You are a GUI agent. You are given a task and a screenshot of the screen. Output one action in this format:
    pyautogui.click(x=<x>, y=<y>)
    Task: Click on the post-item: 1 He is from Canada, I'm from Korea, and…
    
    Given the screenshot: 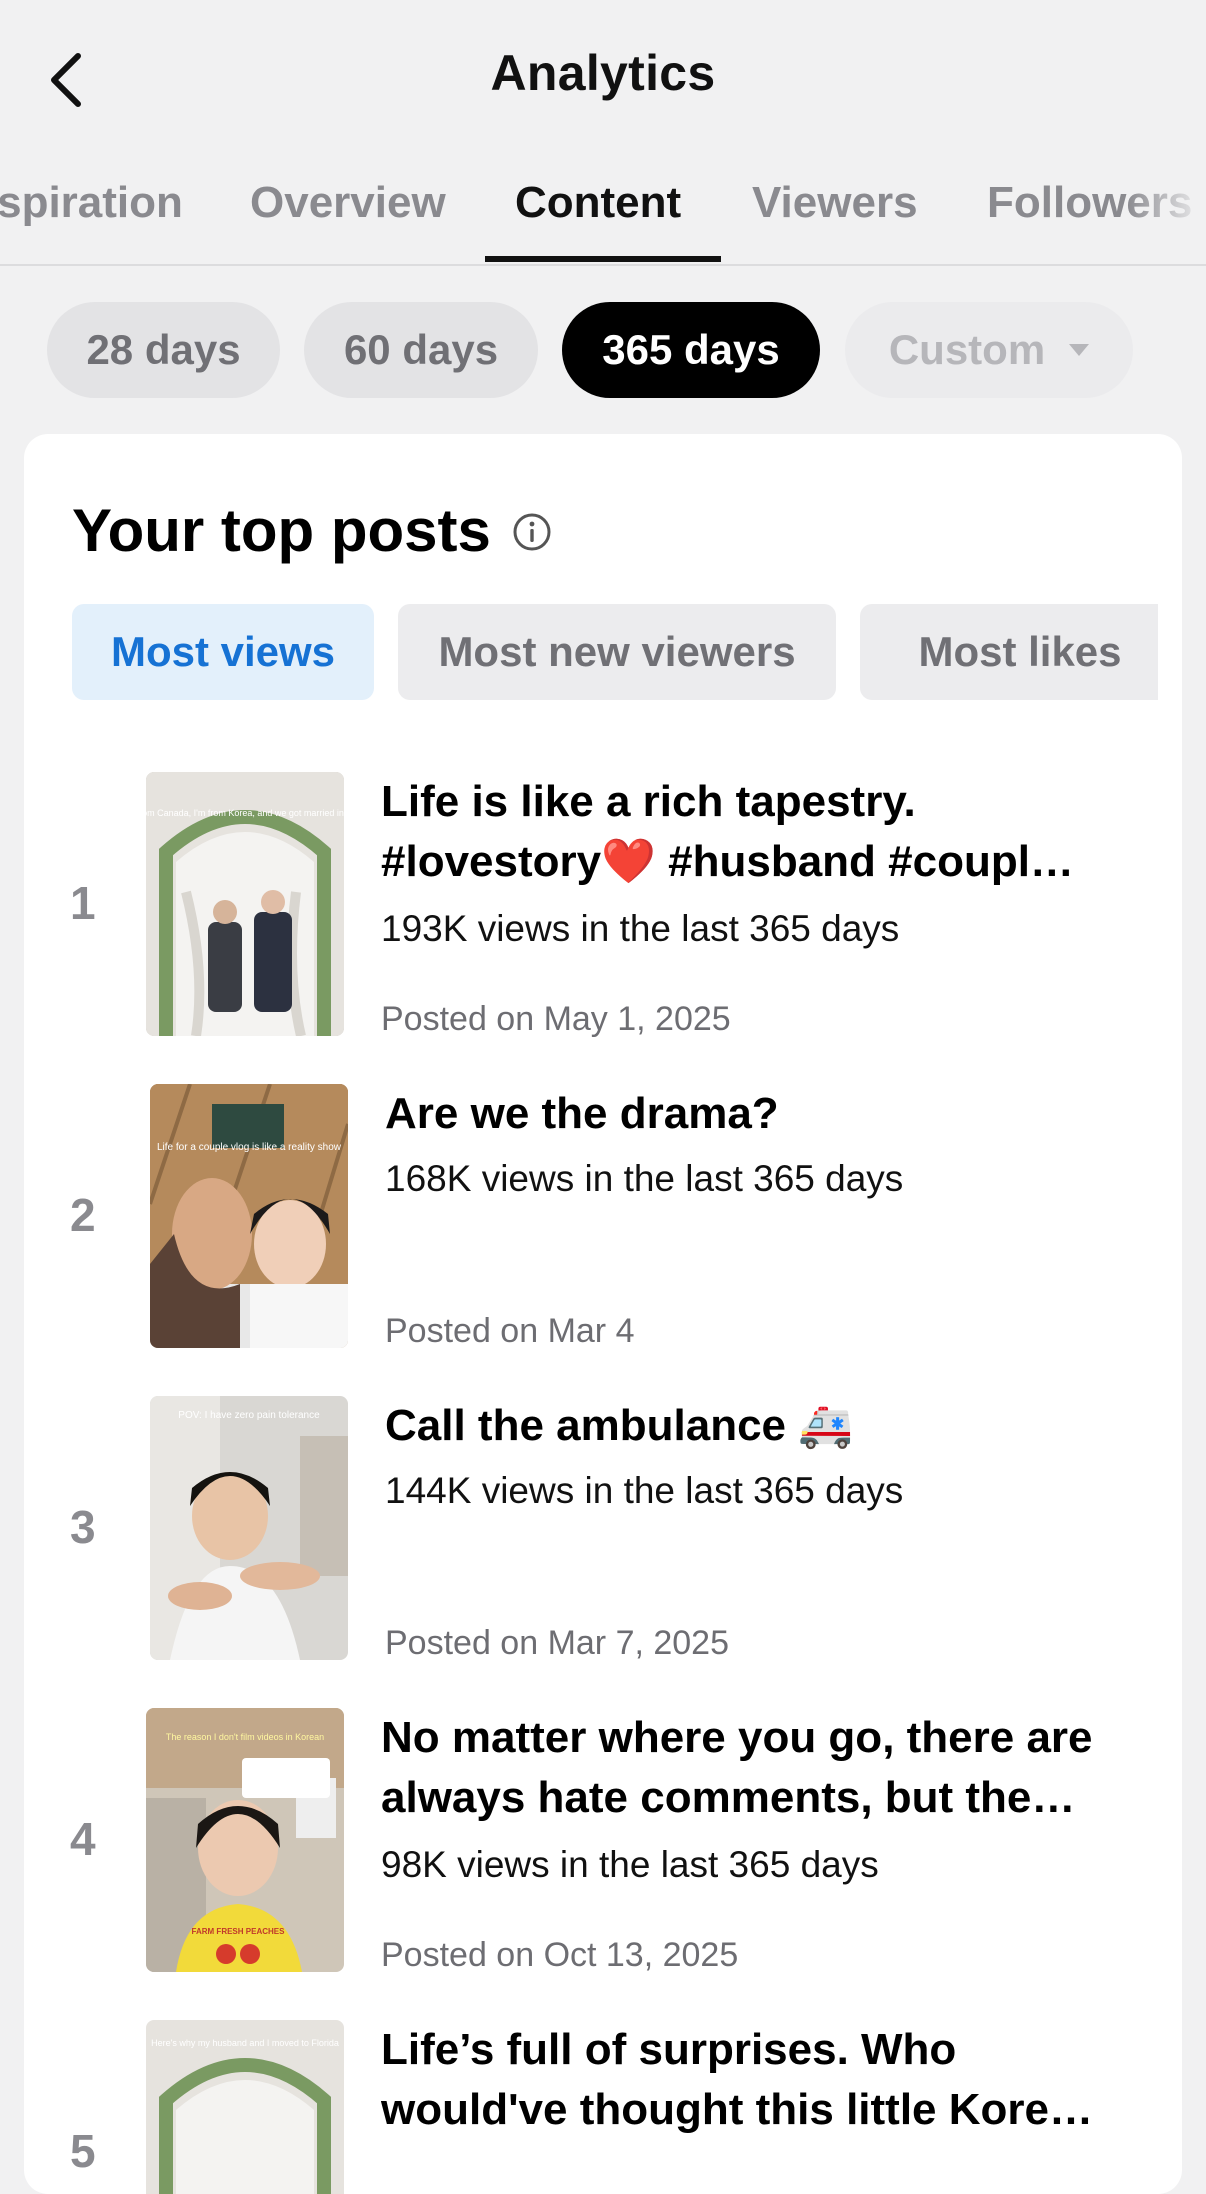 What is the action you would take?
    pyautogui.click(x=603, y=907)
    